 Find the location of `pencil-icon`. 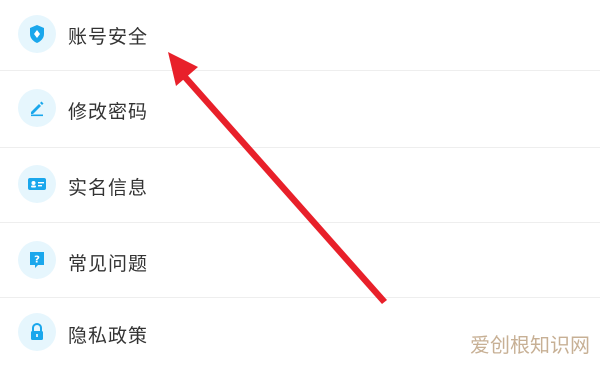

pencil-icon is located at coordinates (37, 108).